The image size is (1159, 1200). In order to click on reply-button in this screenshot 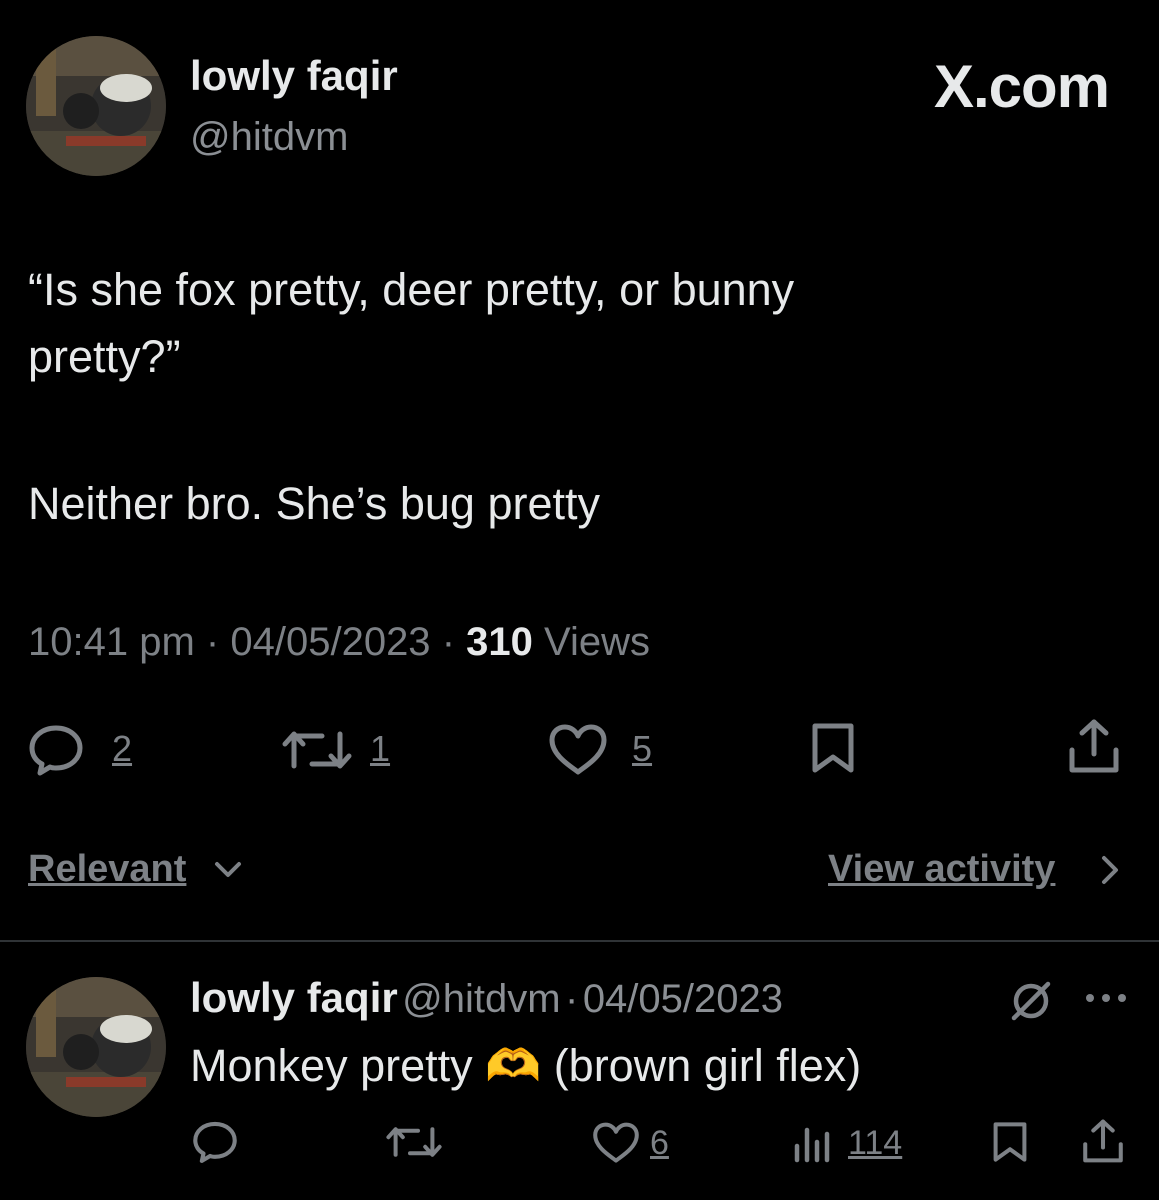, I will do `click(56, 750)`.